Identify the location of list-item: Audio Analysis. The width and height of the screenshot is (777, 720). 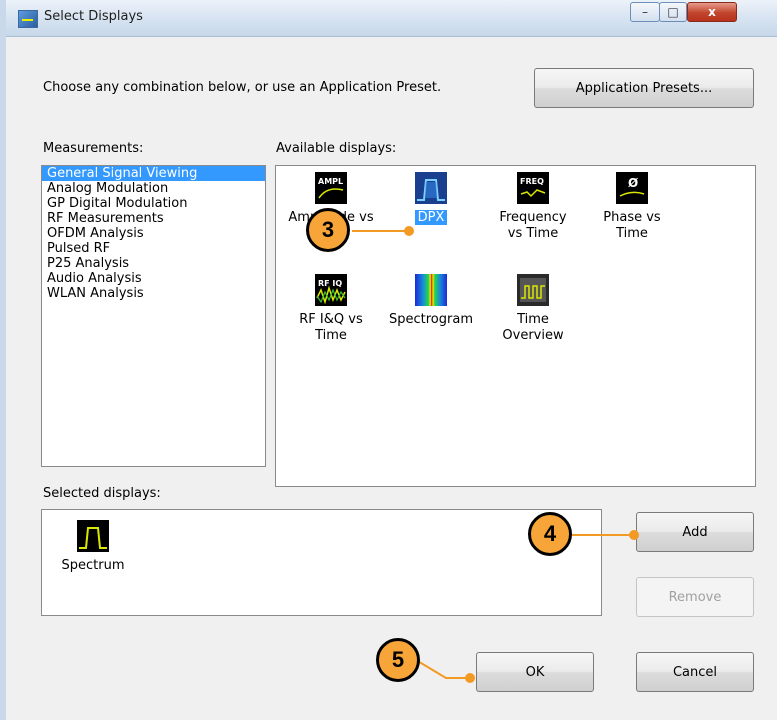
(153, 278).